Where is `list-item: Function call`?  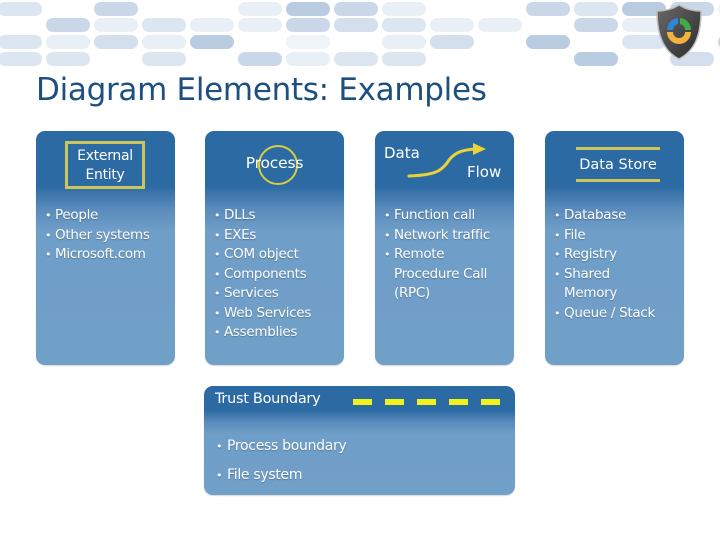
list-item: Function call is located at coordinates (432, 216).